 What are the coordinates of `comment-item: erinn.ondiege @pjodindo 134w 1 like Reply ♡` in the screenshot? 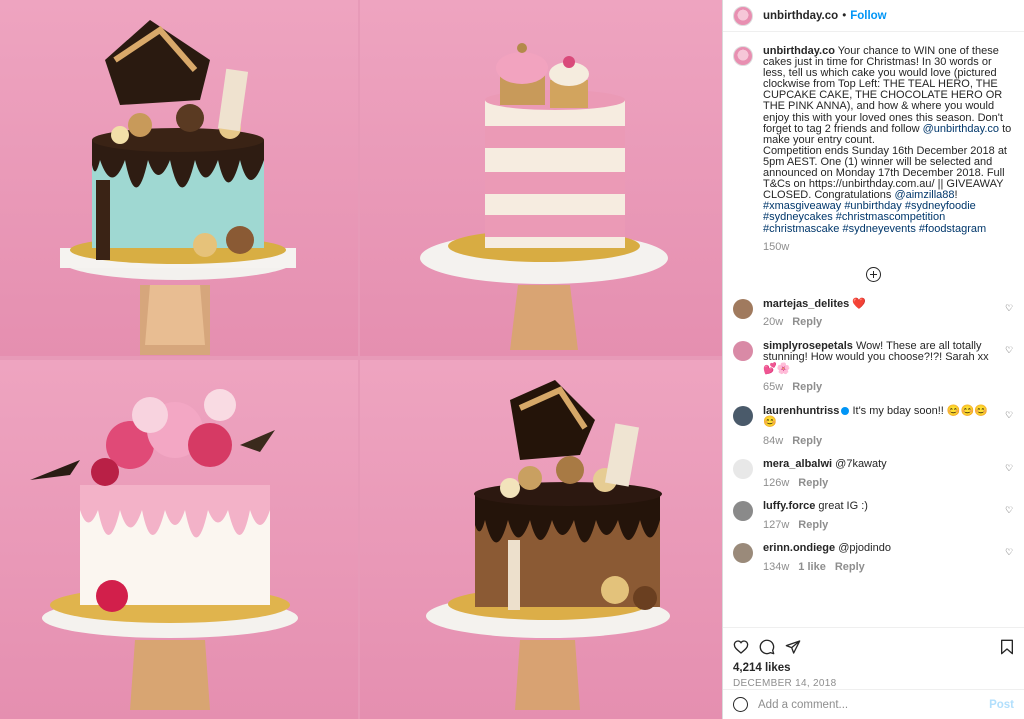 It's located at (873, 558).